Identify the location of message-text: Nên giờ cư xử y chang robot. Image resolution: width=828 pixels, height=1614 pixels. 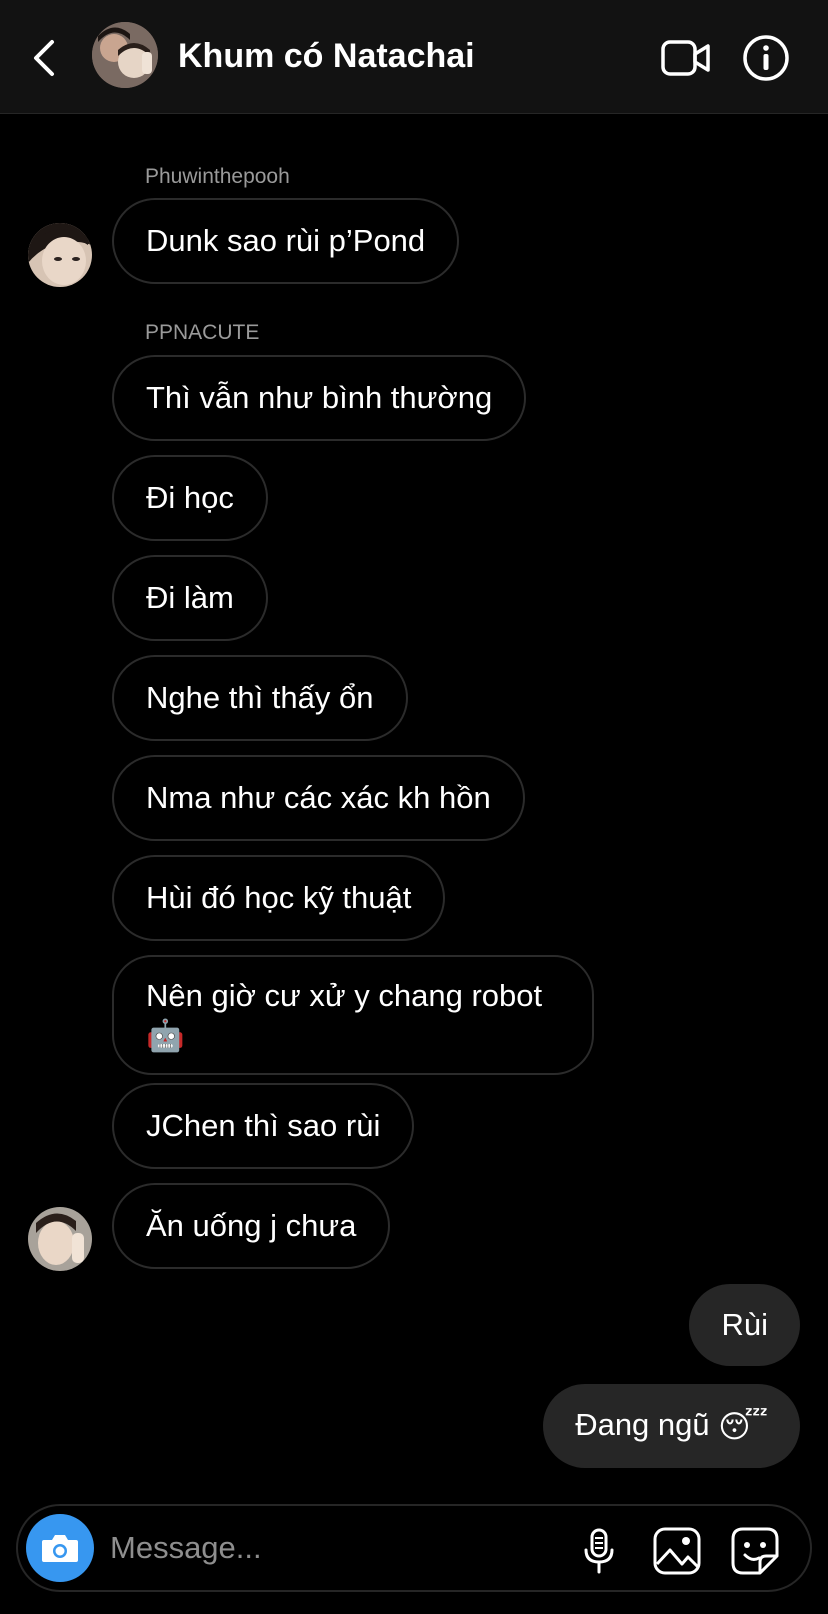
(344, 995).